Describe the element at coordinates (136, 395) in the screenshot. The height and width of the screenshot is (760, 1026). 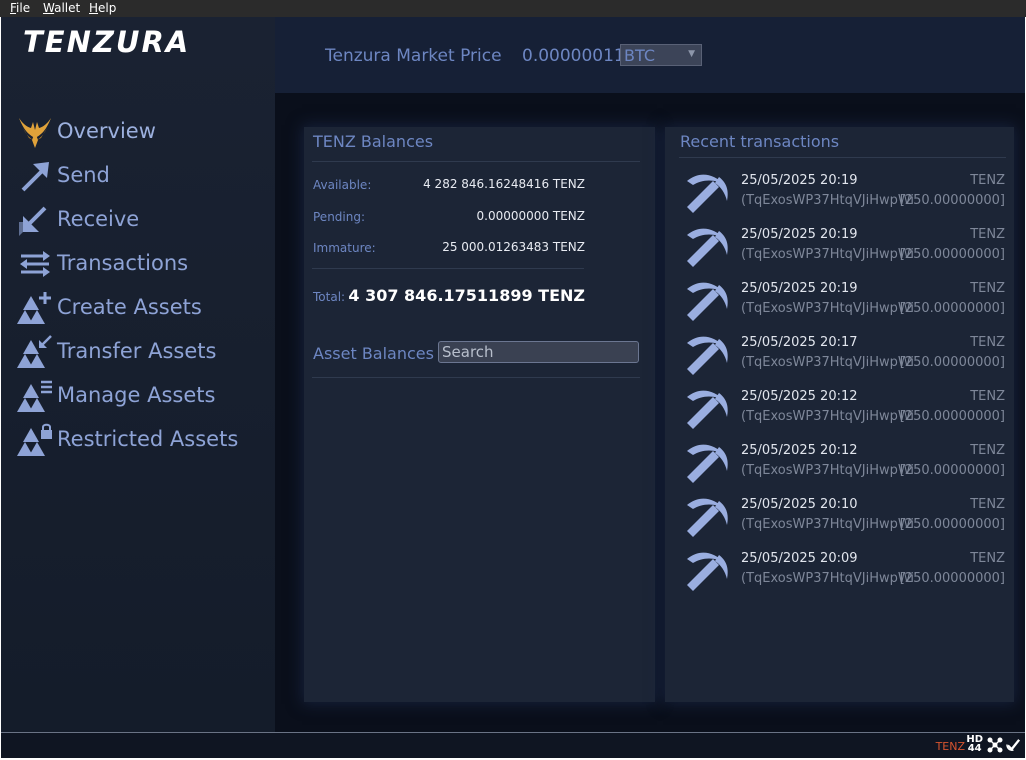
I see `nav-manage-assets-label: Manage Assets` at that location.